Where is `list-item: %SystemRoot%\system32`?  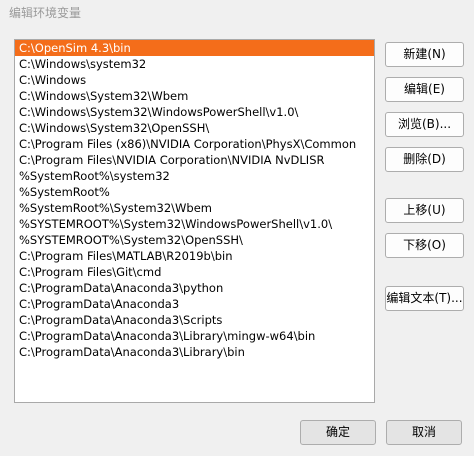 list-item: %SystemRoot%\system32 is located at coordinates (194, 176).